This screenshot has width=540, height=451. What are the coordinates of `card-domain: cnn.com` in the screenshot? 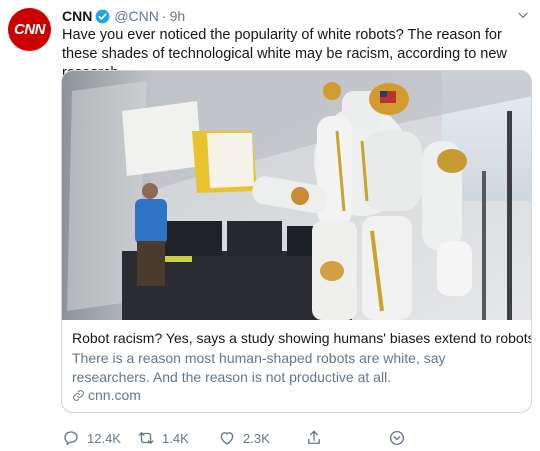 It's located at (106, 395).